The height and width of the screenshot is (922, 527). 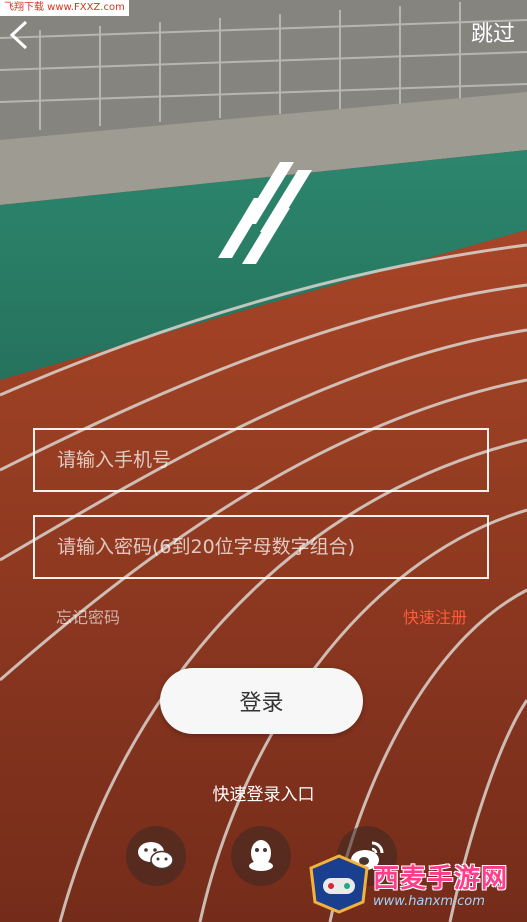 I want to click on quick-login-label: 快速登录入口, so click(x=263, y=795).